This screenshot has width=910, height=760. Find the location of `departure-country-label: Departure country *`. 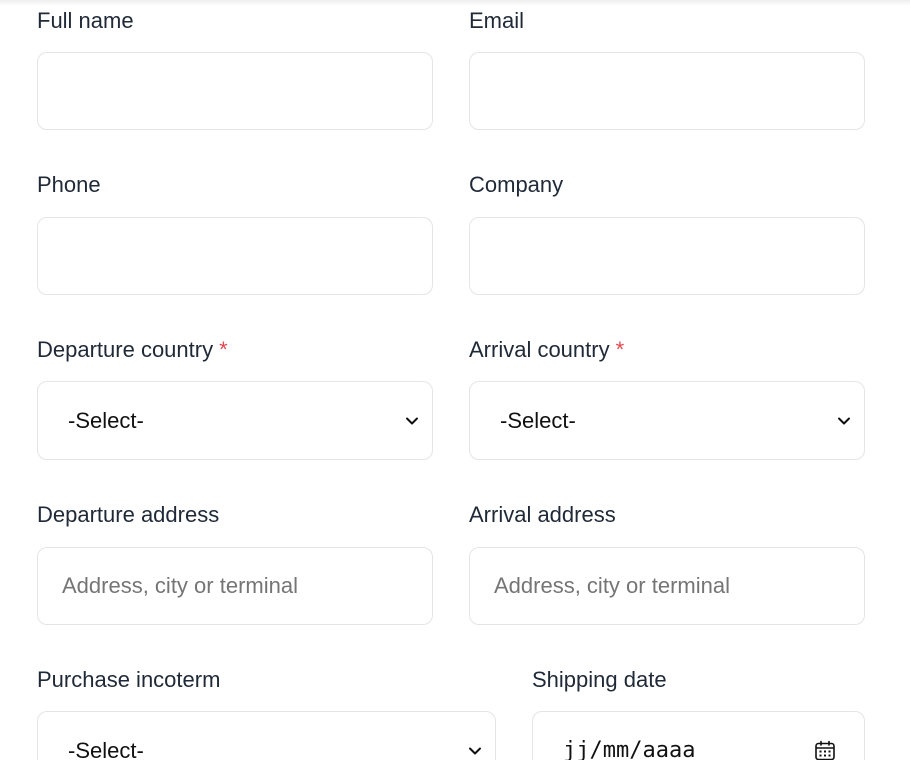

departure-country-label: Departure country * is located at coordinates (132, 350).